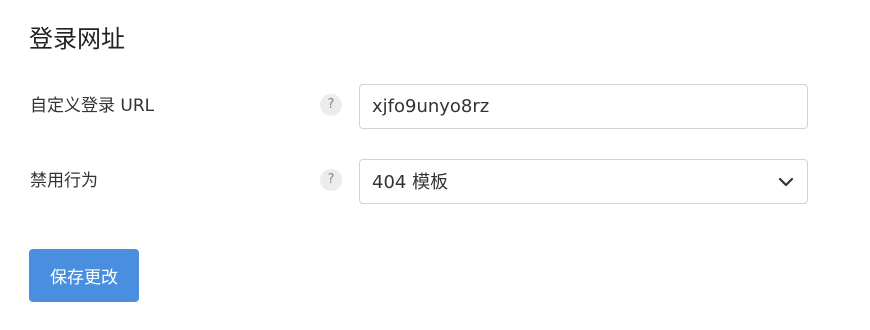 The height and width of the screenshot is (330, 870). What do you see at coordinates (583, 181) in the screenshot?
I see `disabled-behavior-select: 404 模板` at bounding box center [583, 181].